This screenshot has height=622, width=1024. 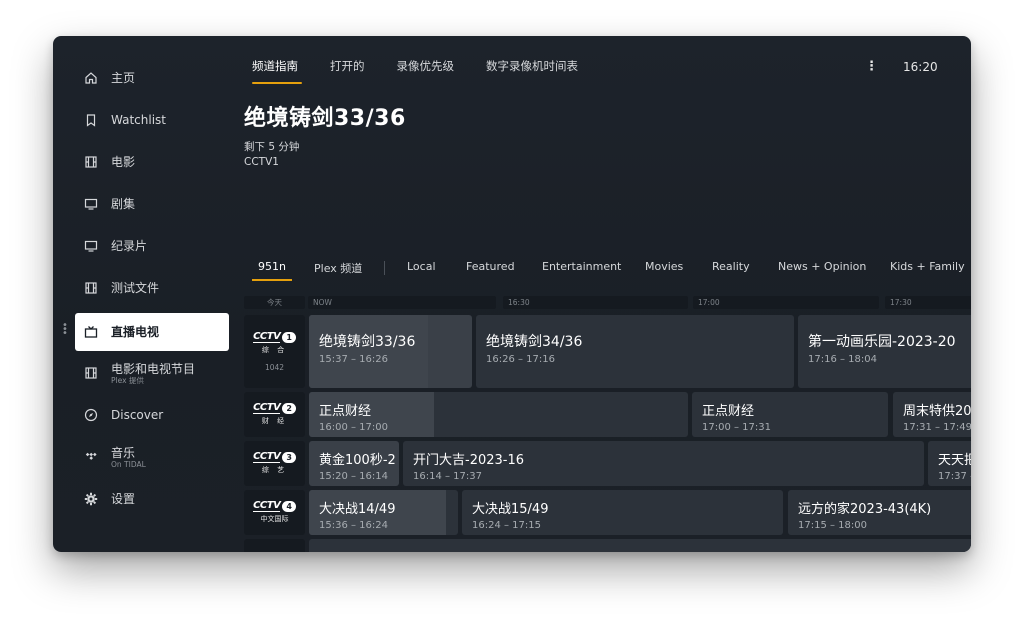 What do you see at coordinates (353, 359) in the screenshot?
I see `program-time: 15:37 – 16:26` at bounding box center [353, 359].